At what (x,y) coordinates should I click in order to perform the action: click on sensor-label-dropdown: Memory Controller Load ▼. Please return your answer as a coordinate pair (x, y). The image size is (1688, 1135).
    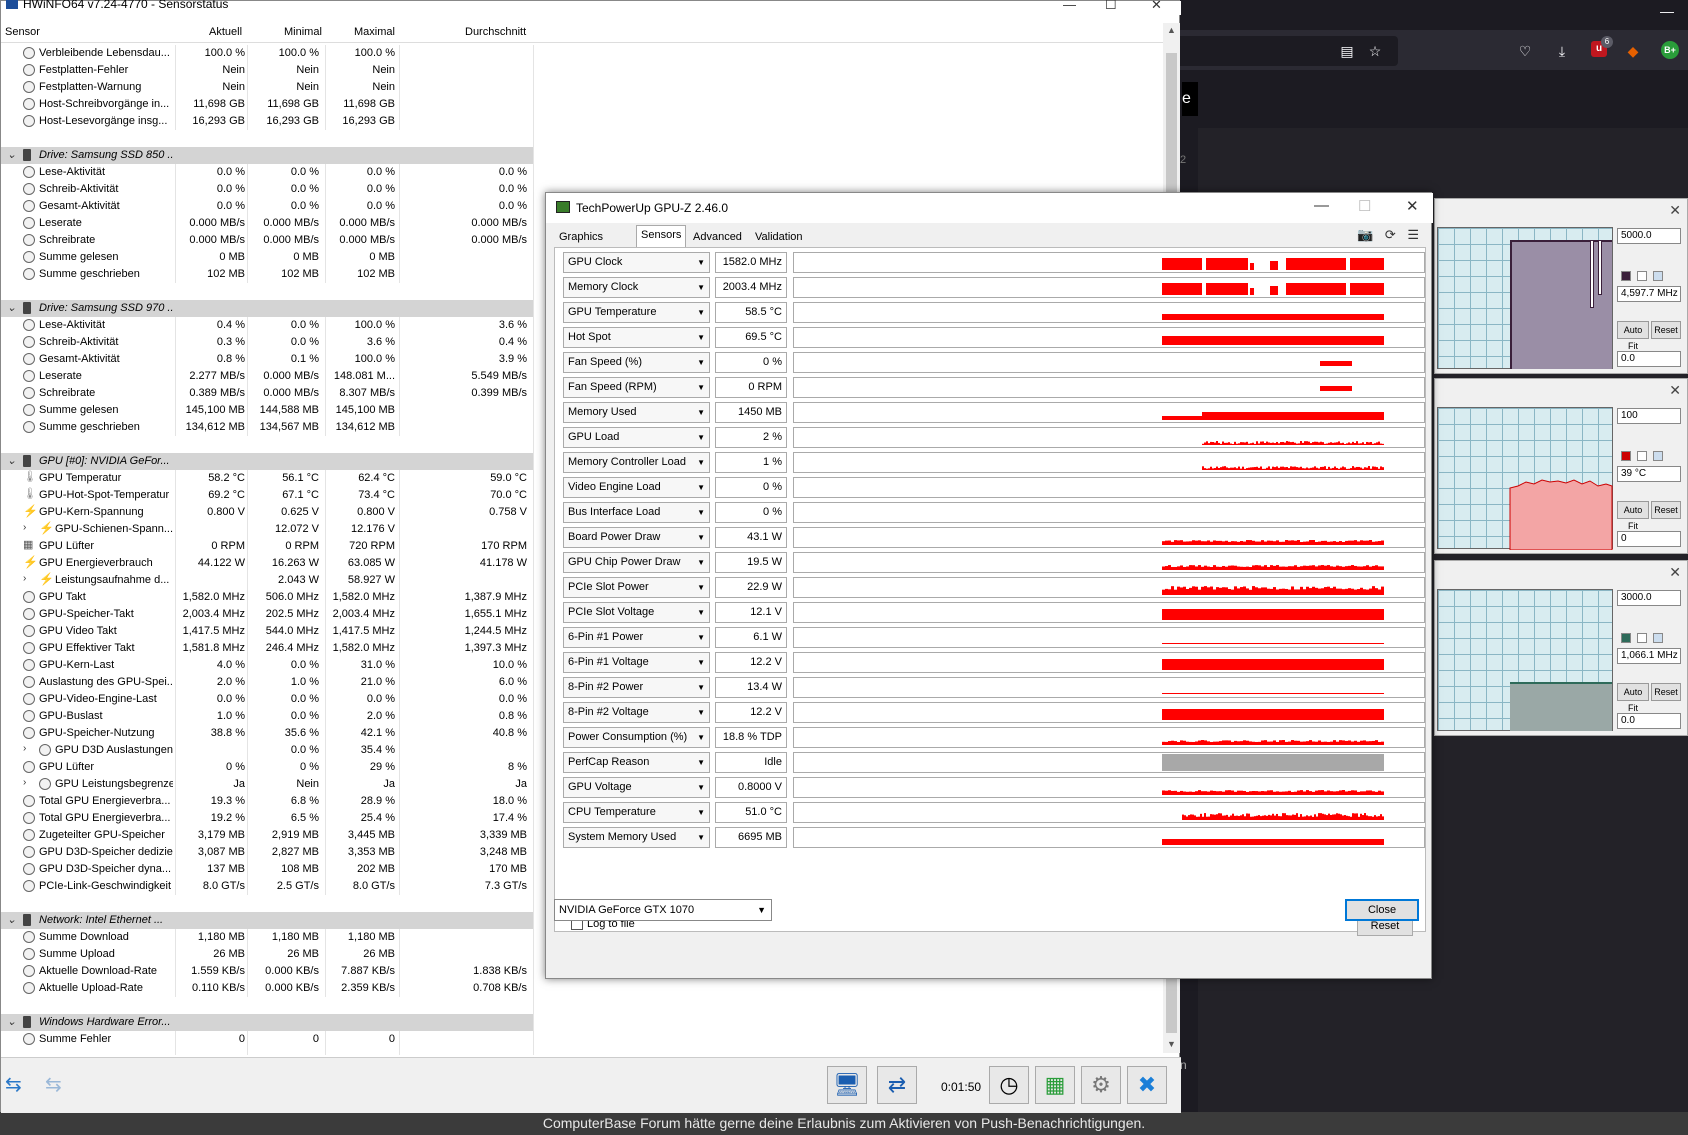
    Looking at the image, I should click on (636, 462).